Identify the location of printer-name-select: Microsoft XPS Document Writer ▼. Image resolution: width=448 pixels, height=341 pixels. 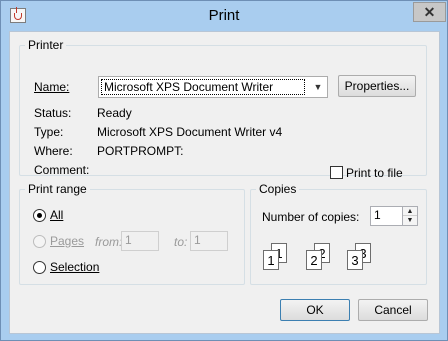
(213, 87).